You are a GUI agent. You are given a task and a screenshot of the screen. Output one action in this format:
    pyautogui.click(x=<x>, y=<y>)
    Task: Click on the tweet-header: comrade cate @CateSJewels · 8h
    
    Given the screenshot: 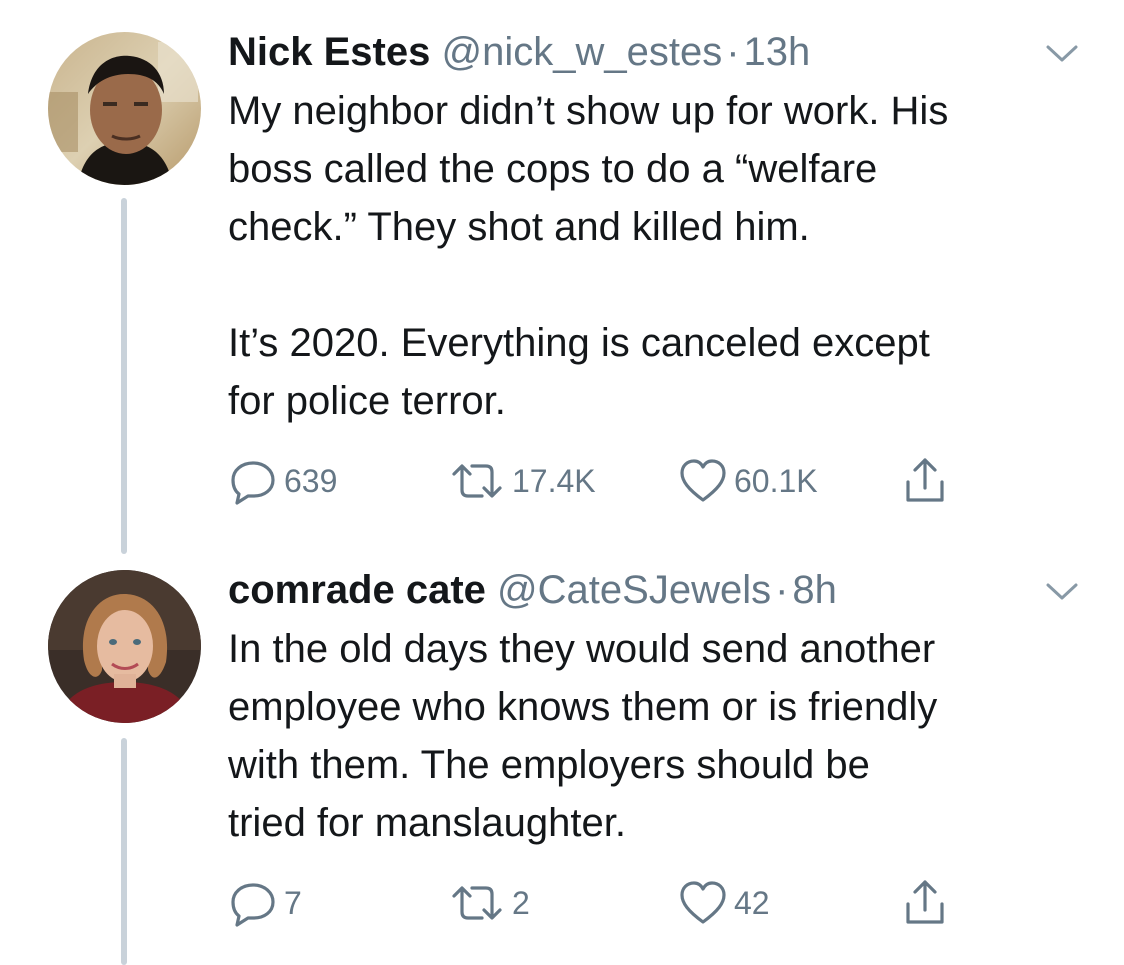 What is the action you would take?
    pyautogui.click(x=532, y=590)
    